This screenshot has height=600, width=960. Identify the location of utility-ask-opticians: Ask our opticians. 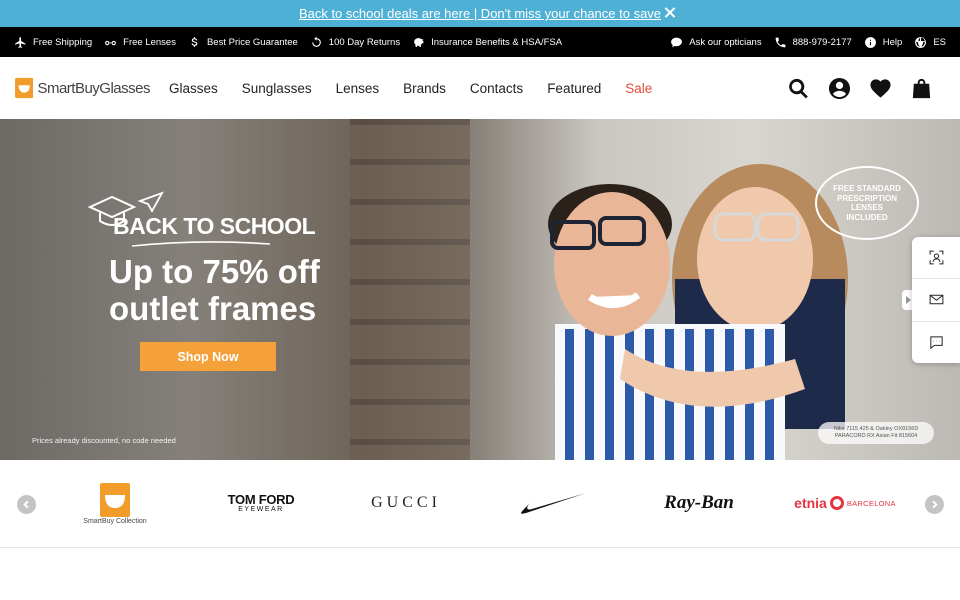
(716, 42).